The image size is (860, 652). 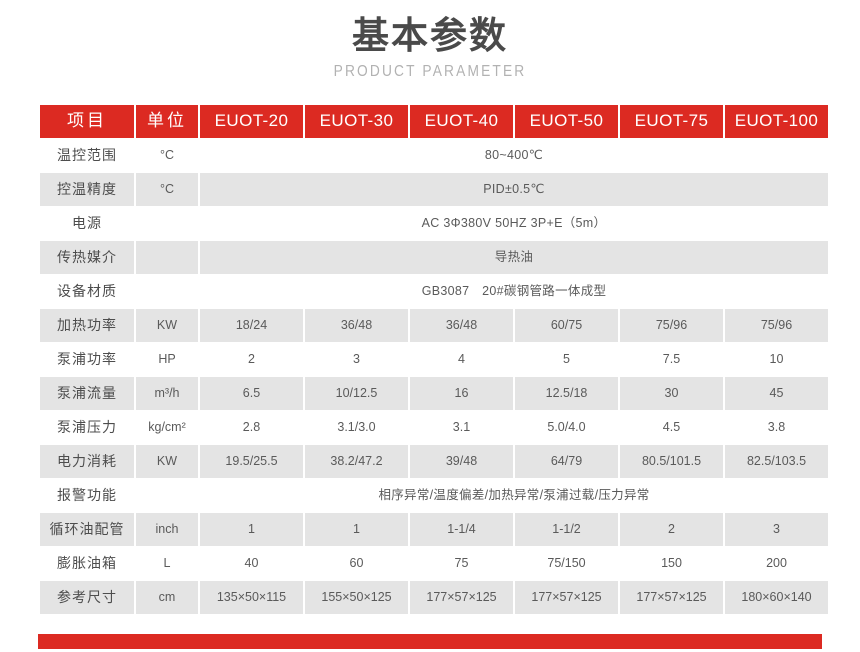 I want to click on page-header: 基本参数 PRODUCT PARAMETER, so click(x=430, y=41).